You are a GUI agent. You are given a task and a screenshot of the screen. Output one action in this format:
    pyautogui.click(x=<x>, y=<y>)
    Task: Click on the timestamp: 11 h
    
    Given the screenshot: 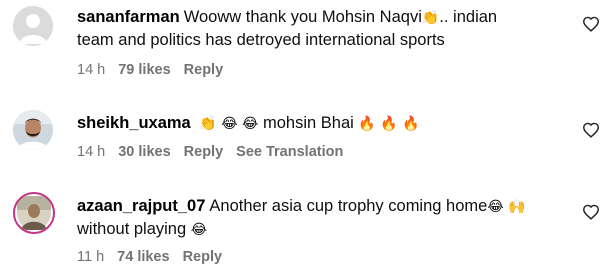 What is the action you would take?
    pyautogui.click(x=91, y=257)
    